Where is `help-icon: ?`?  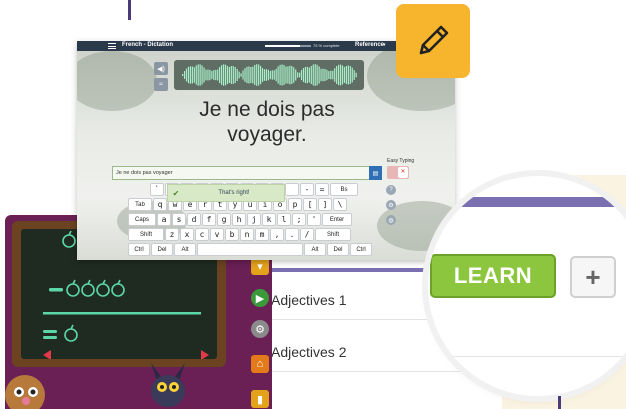
help-icon: ? is located at coordinates (391, 190).